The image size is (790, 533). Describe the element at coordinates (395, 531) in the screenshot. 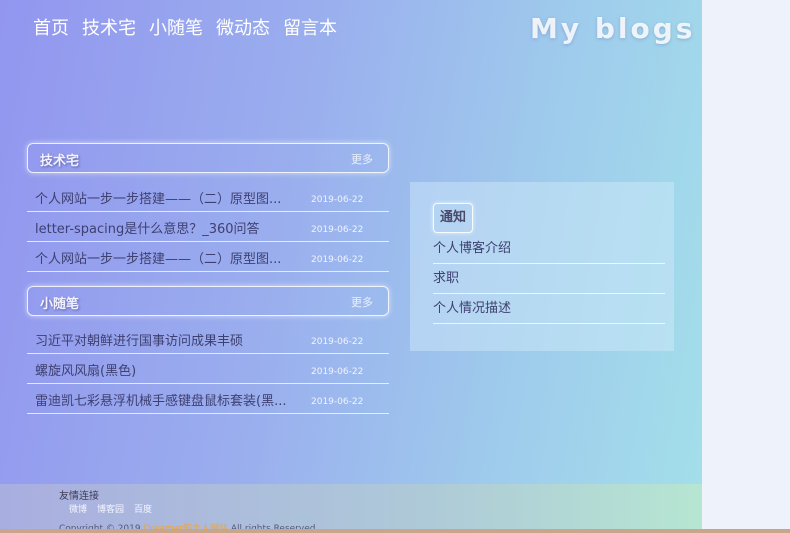

I see `window-bottom-edge` at that location.